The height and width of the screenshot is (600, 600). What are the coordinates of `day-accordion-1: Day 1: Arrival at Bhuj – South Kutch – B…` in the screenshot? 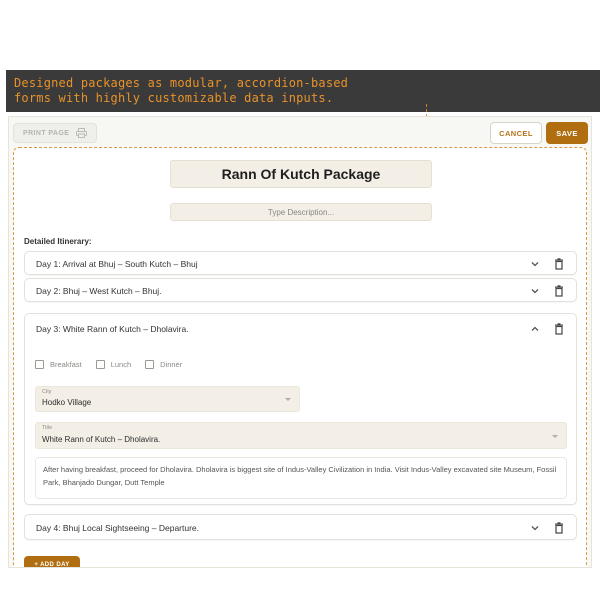 It's located at (300, 263).